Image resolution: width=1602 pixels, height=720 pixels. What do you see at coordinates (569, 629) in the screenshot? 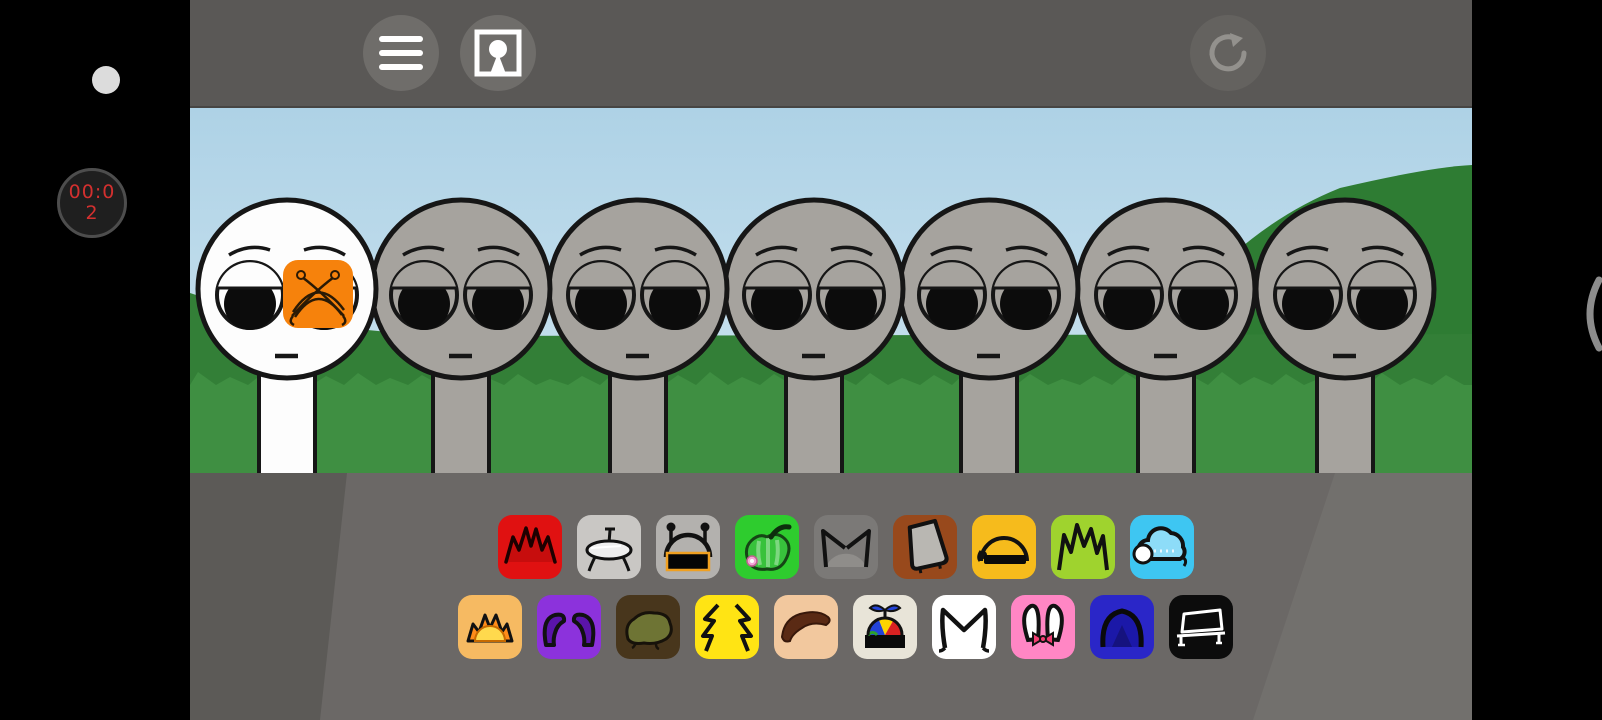
I see `purple-horns-icon` at bounding box center [569, 629].